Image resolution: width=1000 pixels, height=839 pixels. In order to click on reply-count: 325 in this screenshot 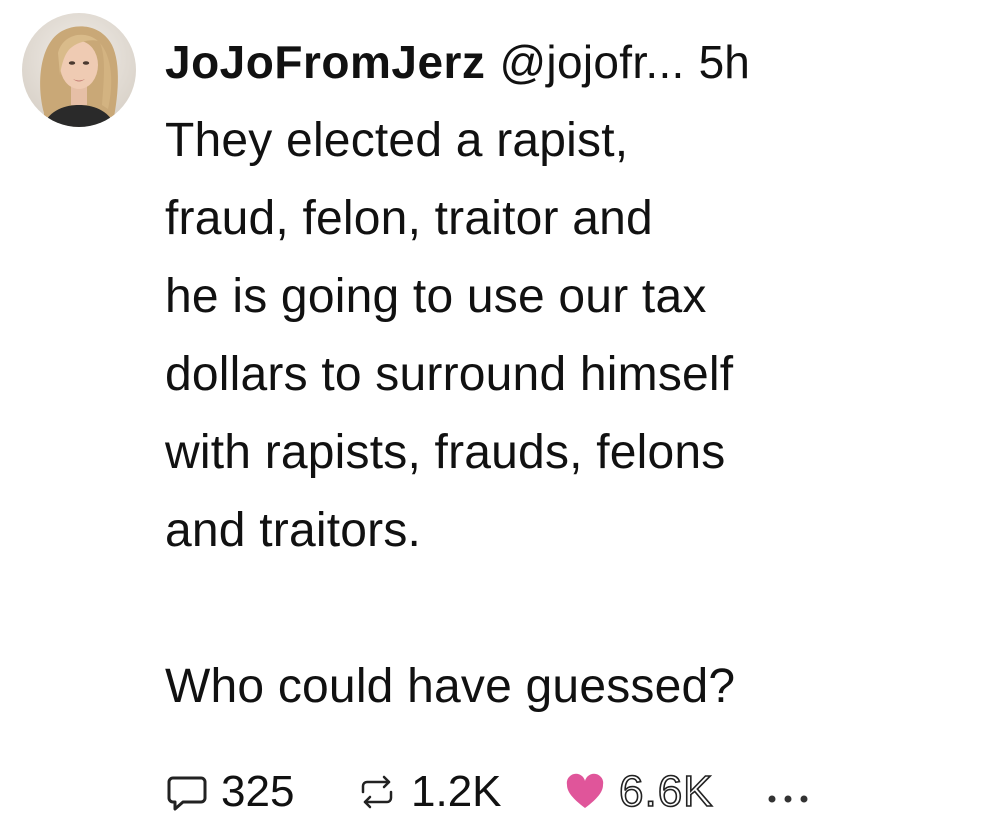, I will do `click(258, 791)`.